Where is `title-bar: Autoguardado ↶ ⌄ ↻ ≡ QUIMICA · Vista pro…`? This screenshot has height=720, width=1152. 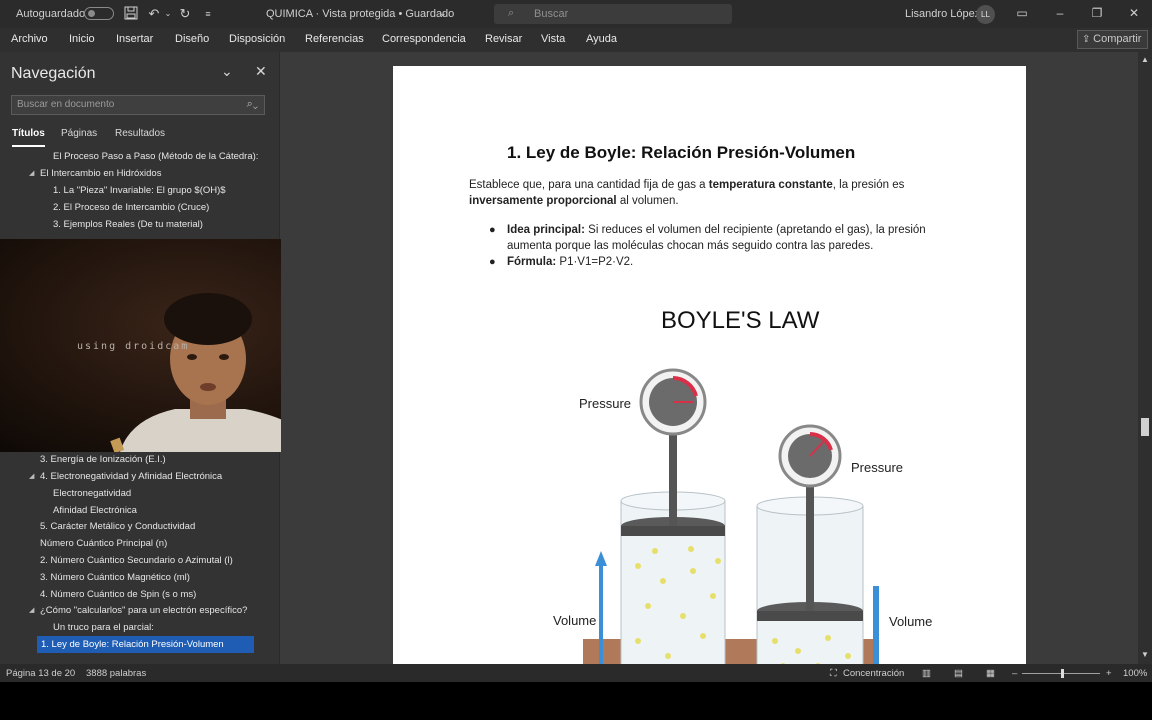
title-bar: Autoguardado ↶ ⌄ ↻ ≡ QUIMICA · Vista pro… is located at coordinates (576, 14).